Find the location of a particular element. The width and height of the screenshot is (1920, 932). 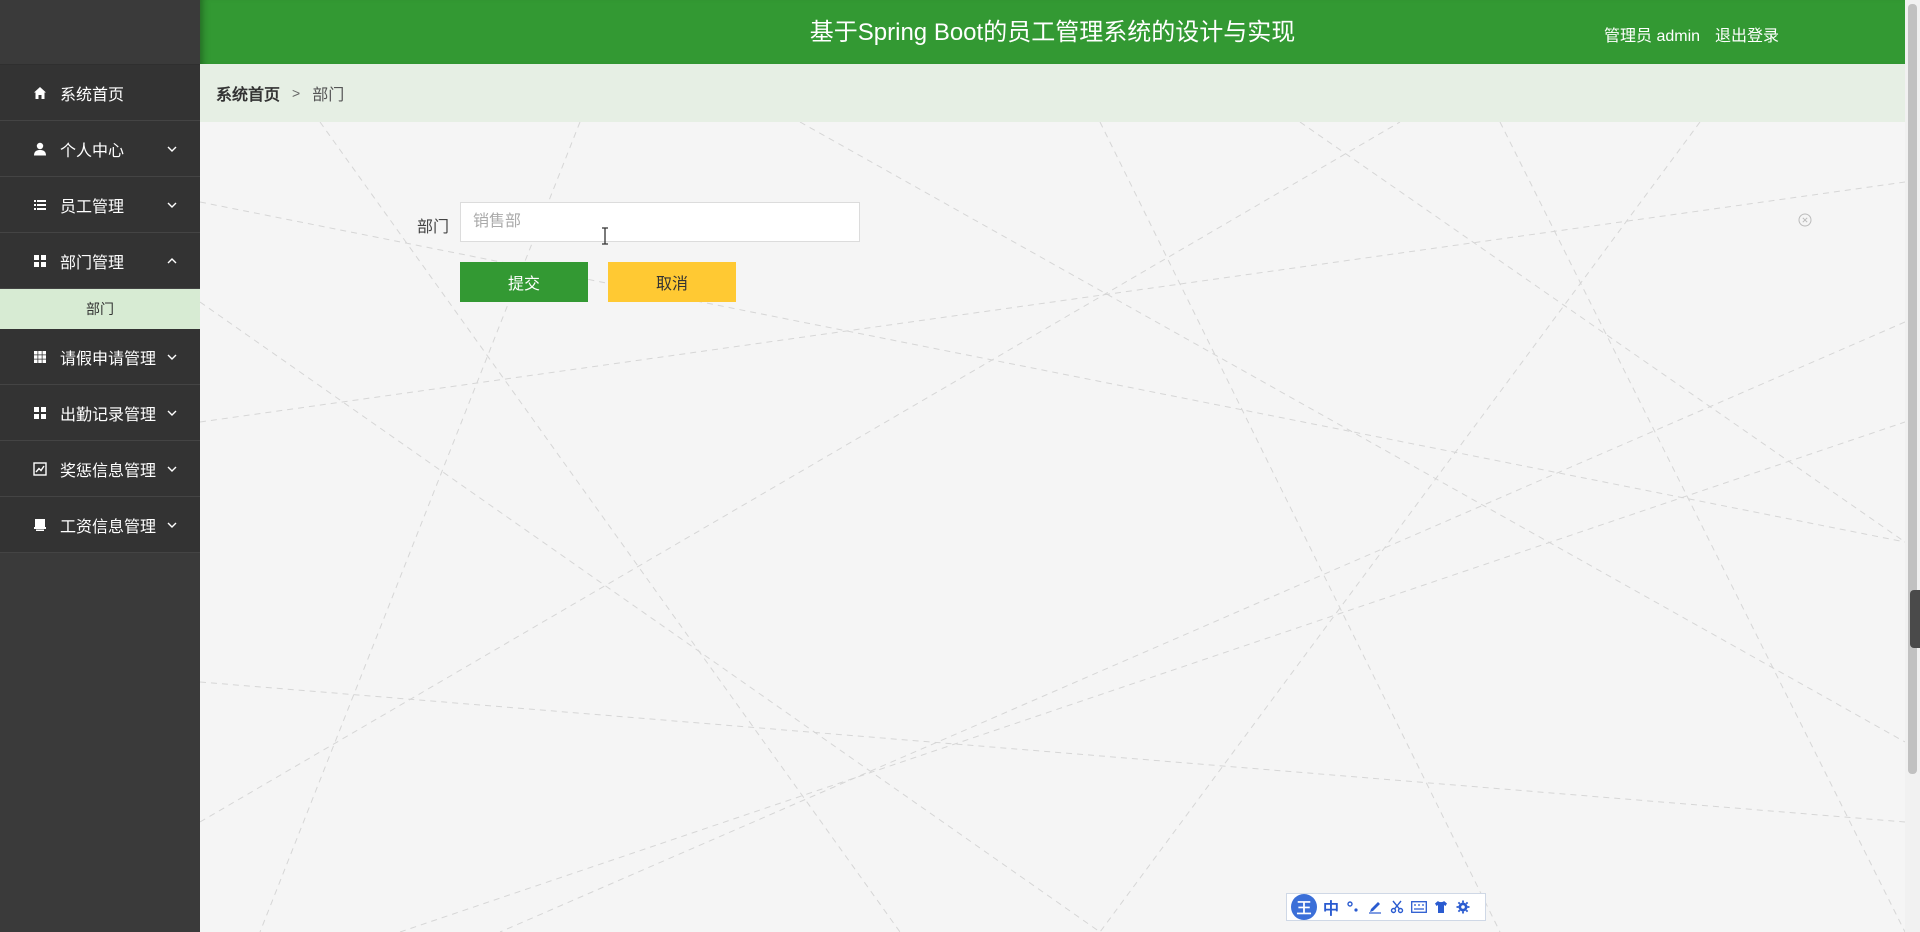

sidebar-item-label: 部门管理 is located at coordinates (92, 263).